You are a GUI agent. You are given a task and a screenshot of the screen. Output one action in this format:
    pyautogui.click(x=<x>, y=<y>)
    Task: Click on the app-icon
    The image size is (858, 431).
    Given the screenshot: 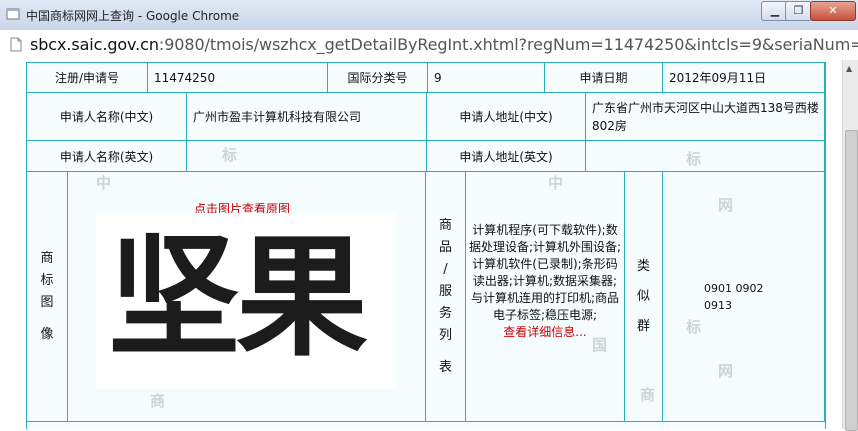 What is the action you would take?
    pyautogui.click(x=13, y=14)
    